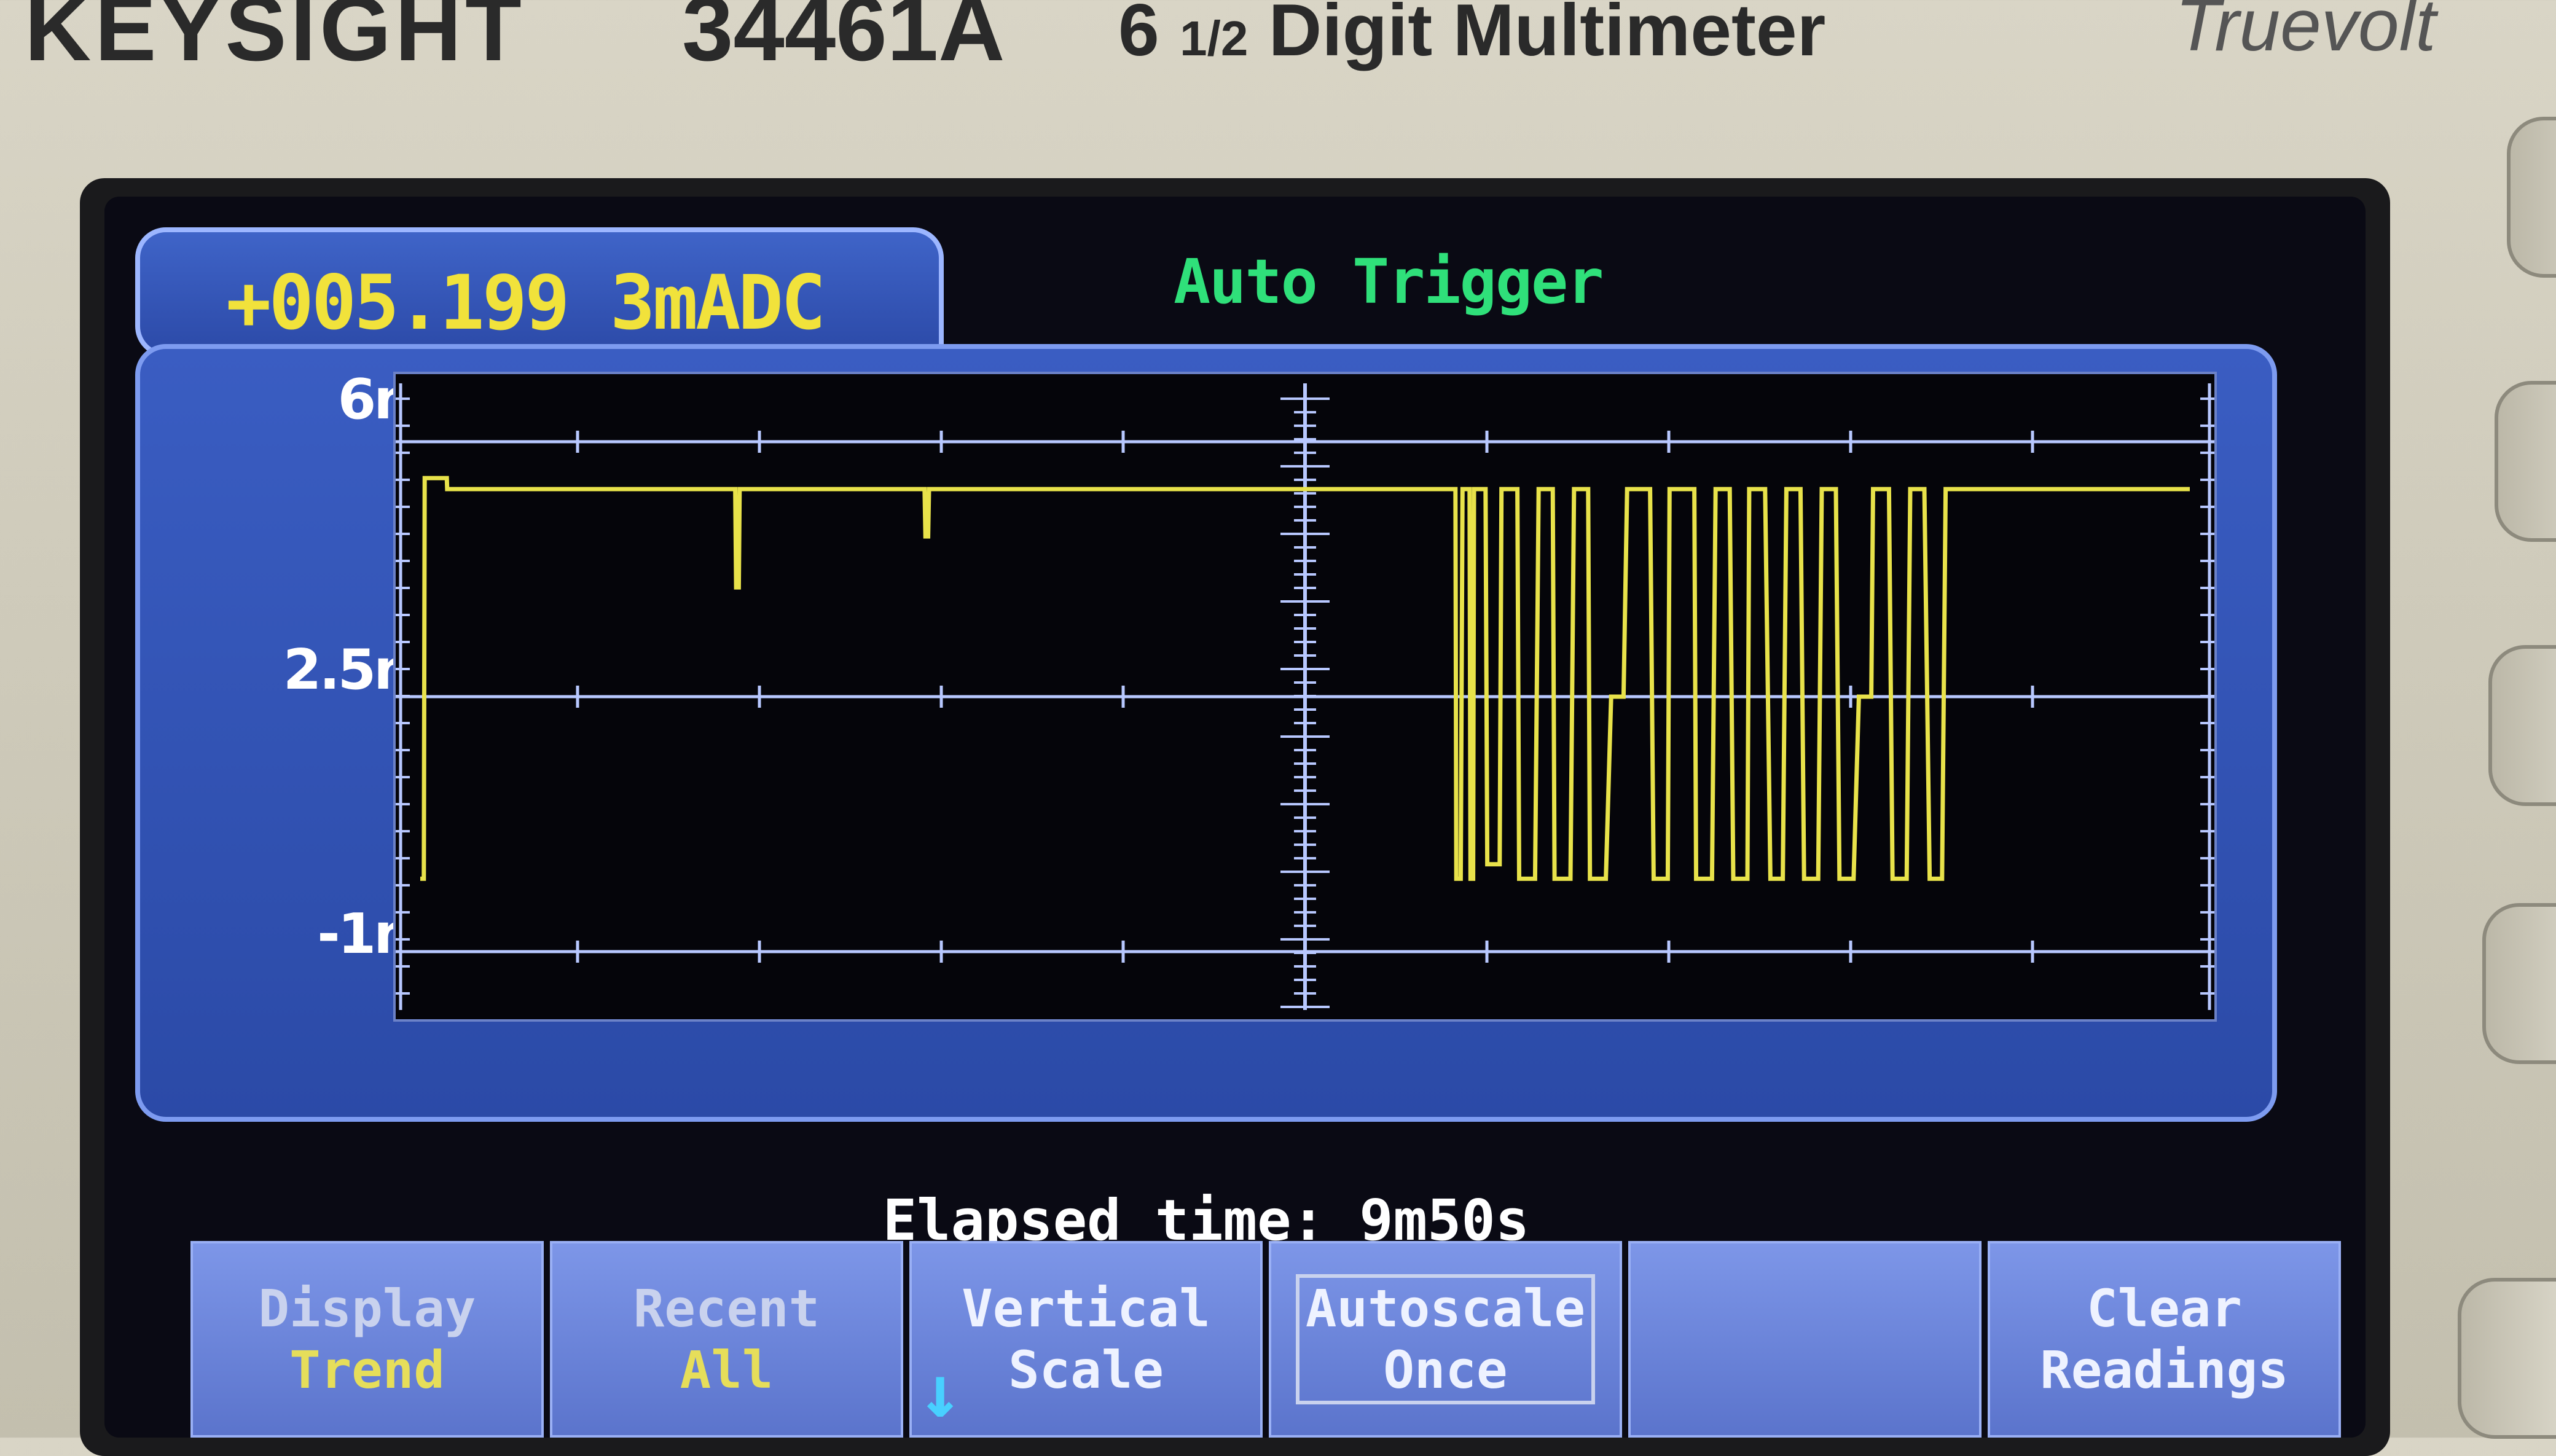 The image size is (2556, 1456). Describe the element at coordinates (2164, 1308) in the screenshot. I see `softkey-label-line1: Clear` at that location.